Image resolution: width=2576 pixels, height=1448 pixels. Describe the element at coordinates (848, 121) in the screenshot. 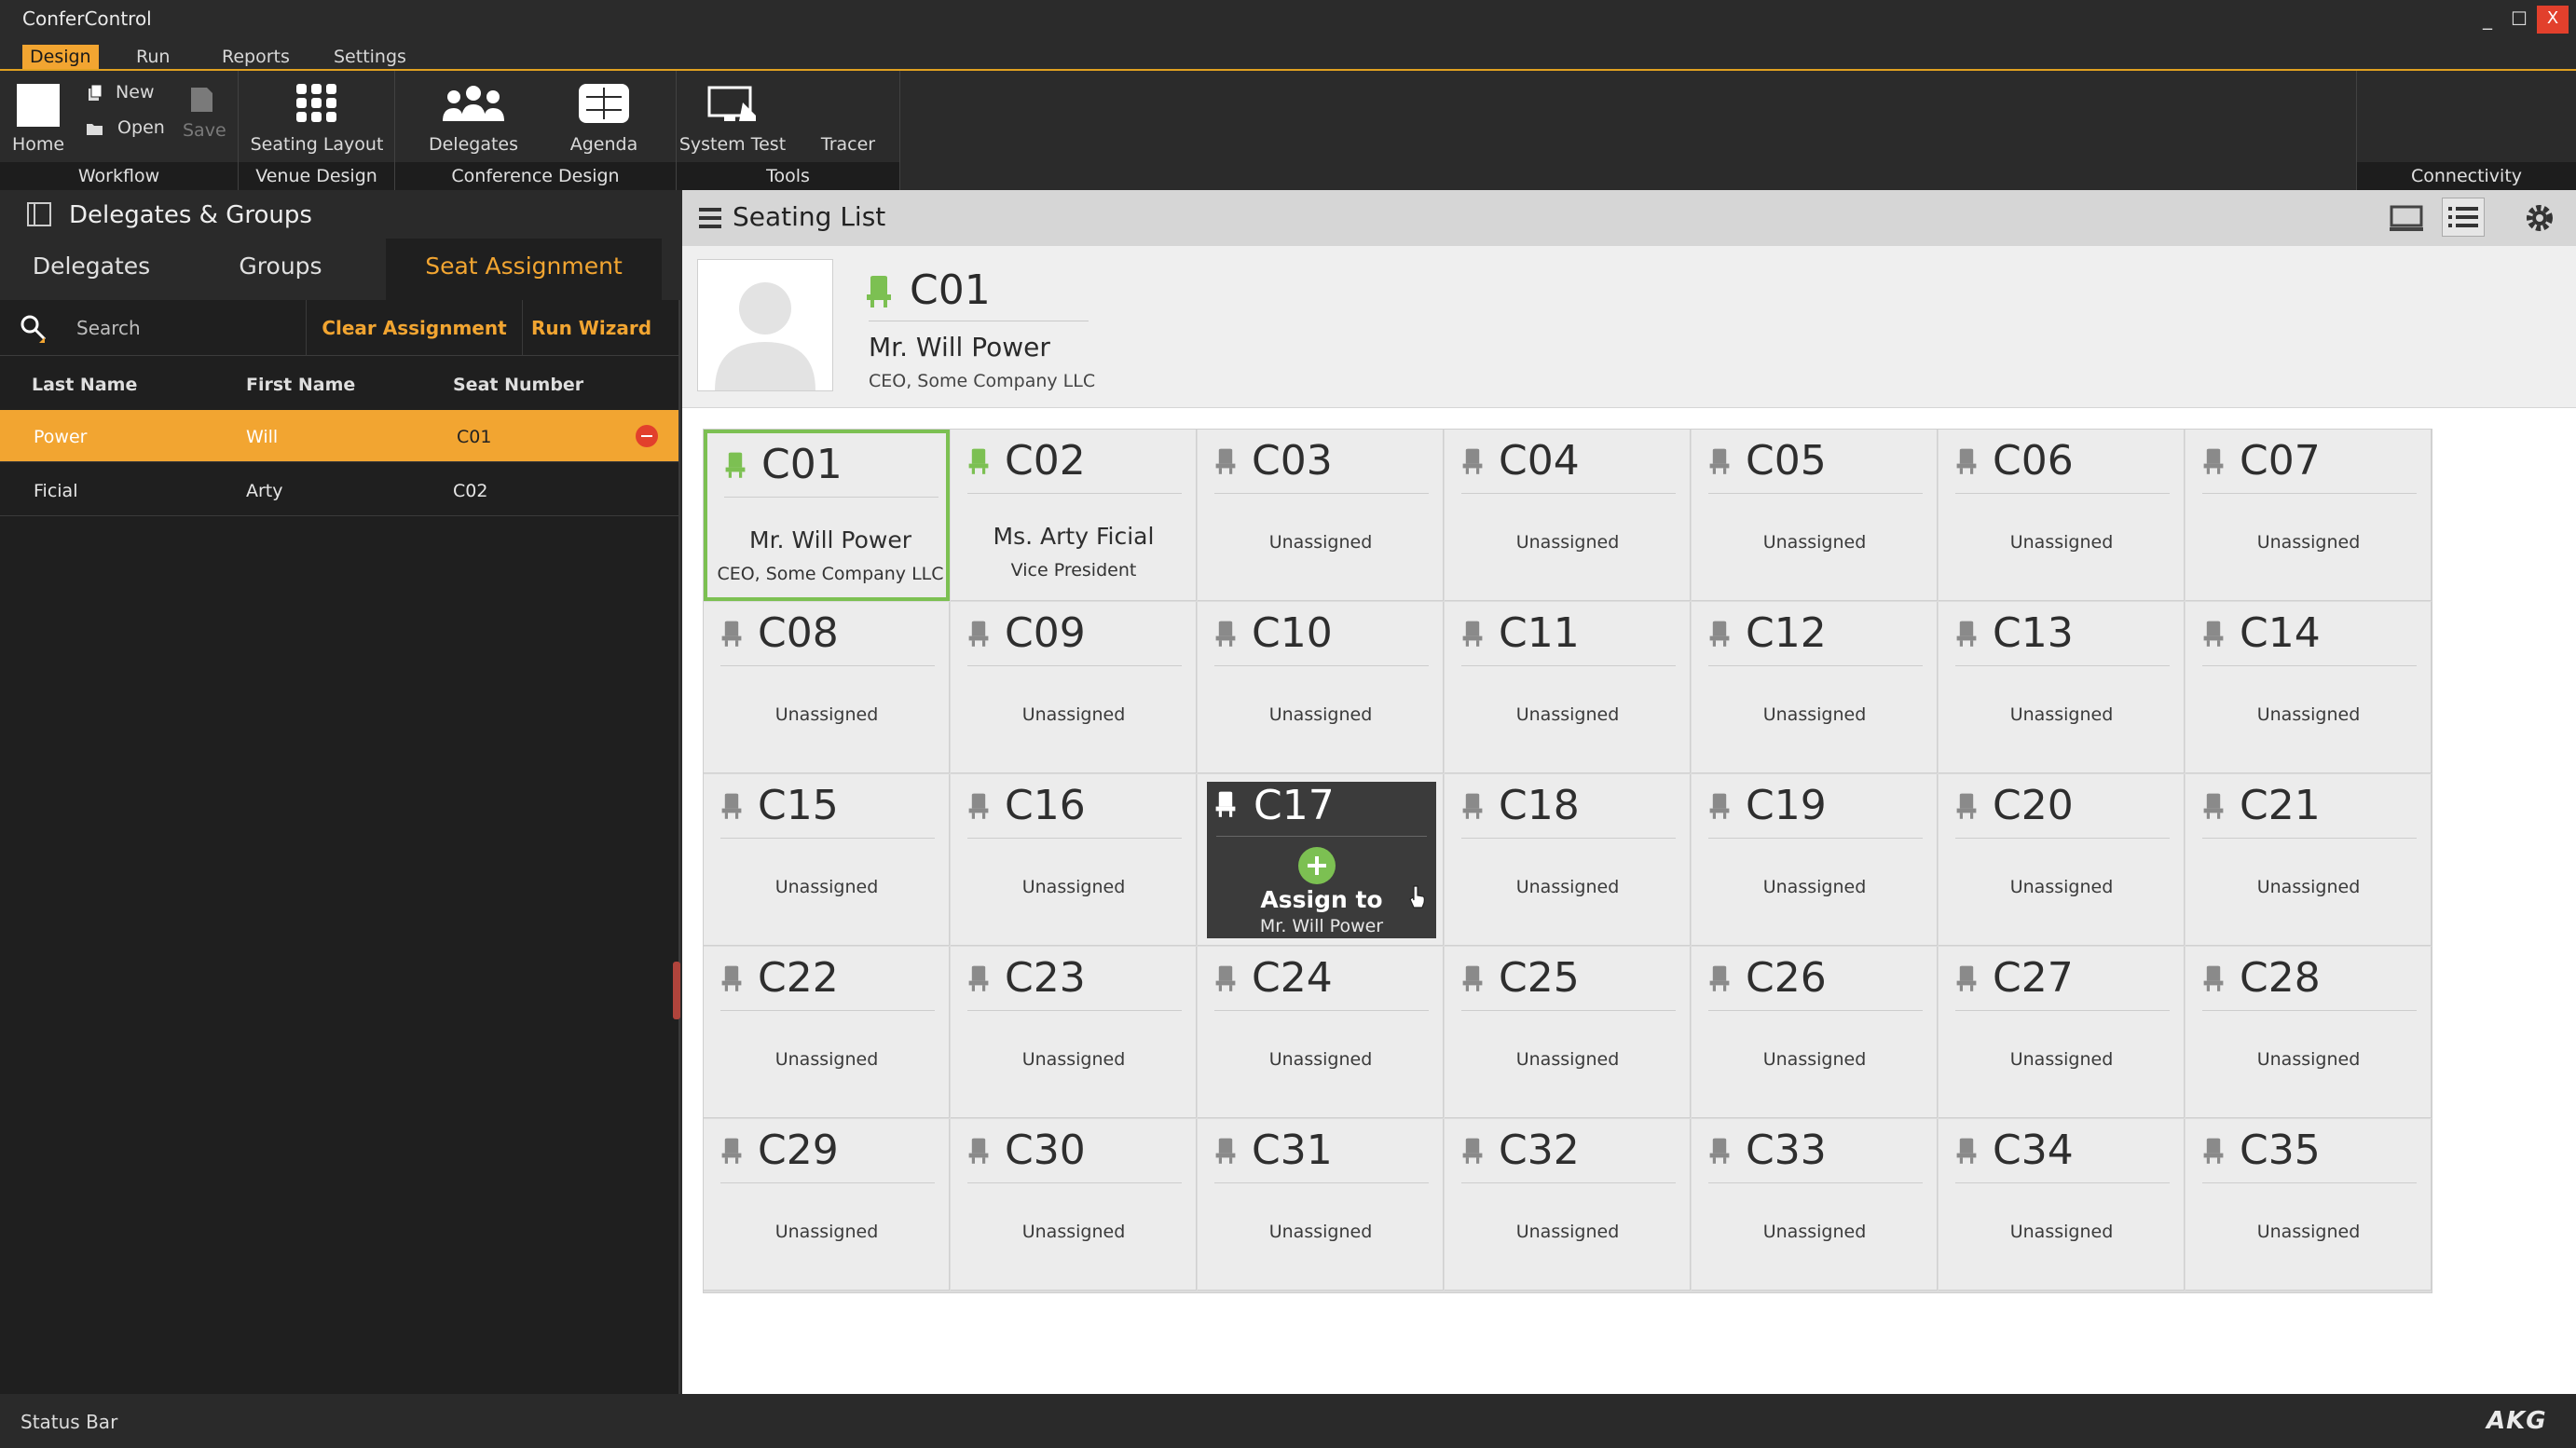

I see `tracer-button: Tracer` at that location.